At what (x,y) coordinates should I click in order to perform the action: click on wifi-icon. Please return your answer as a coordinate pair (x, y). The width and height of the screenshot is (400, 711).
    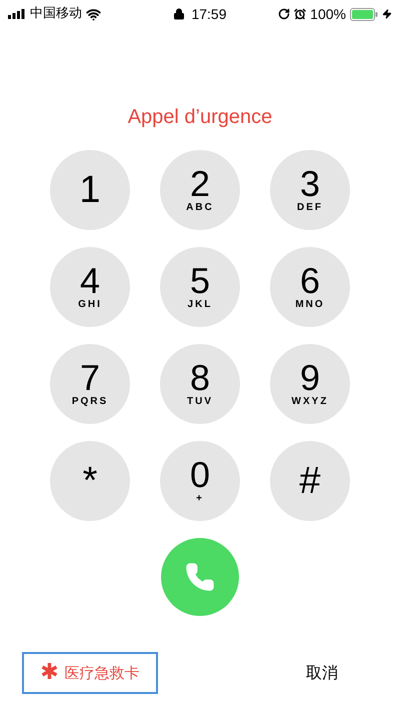
    Looking at the image, I should click on (93, 14).